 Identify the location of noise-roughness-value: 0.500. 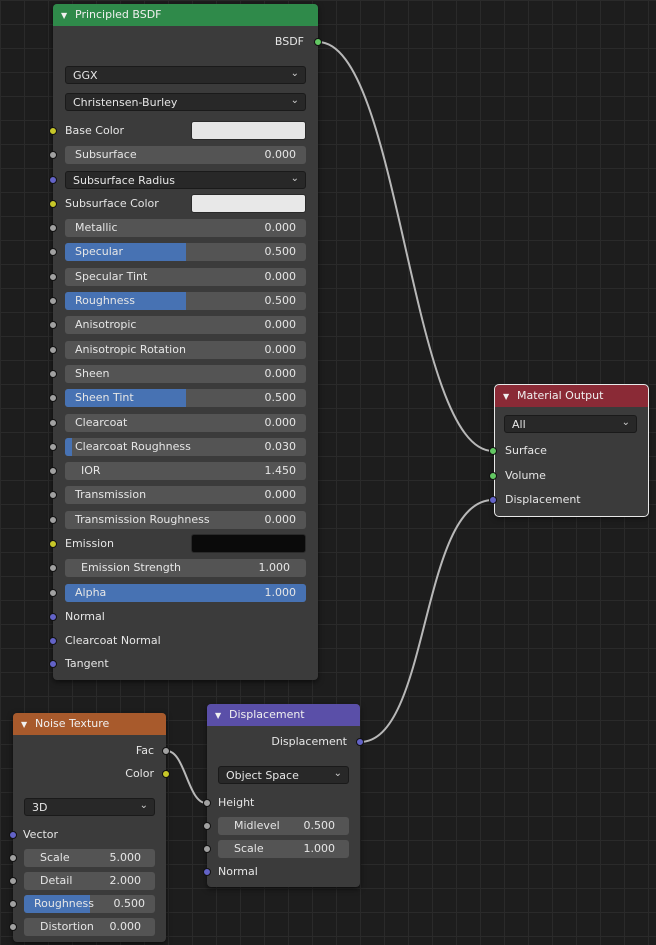
(129, 903).